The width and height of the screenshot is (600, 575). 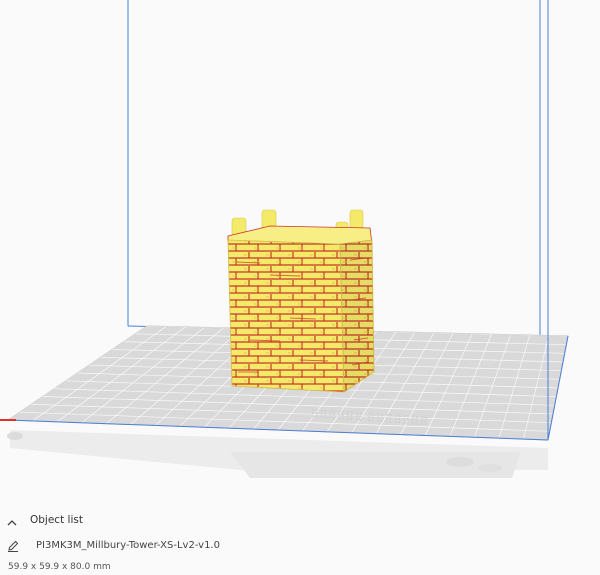 I want to click on tower-model, so click(x=301, y=301).